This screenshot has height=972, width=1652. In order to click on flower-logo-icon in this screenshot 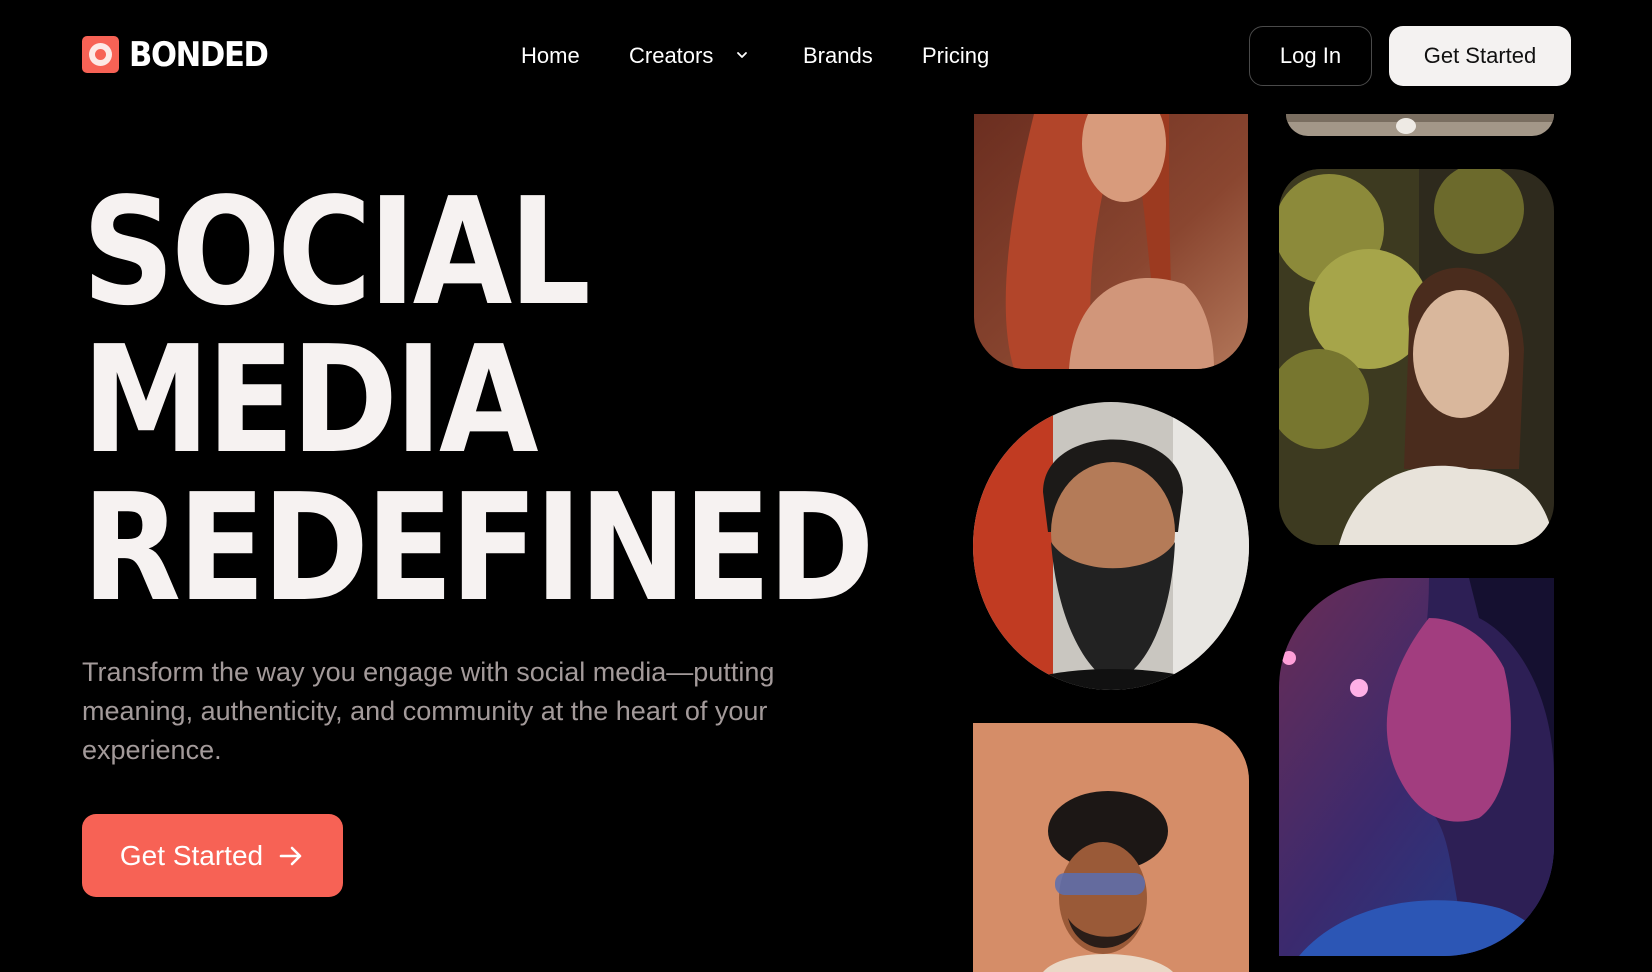, I will do `click(100, 54)`.